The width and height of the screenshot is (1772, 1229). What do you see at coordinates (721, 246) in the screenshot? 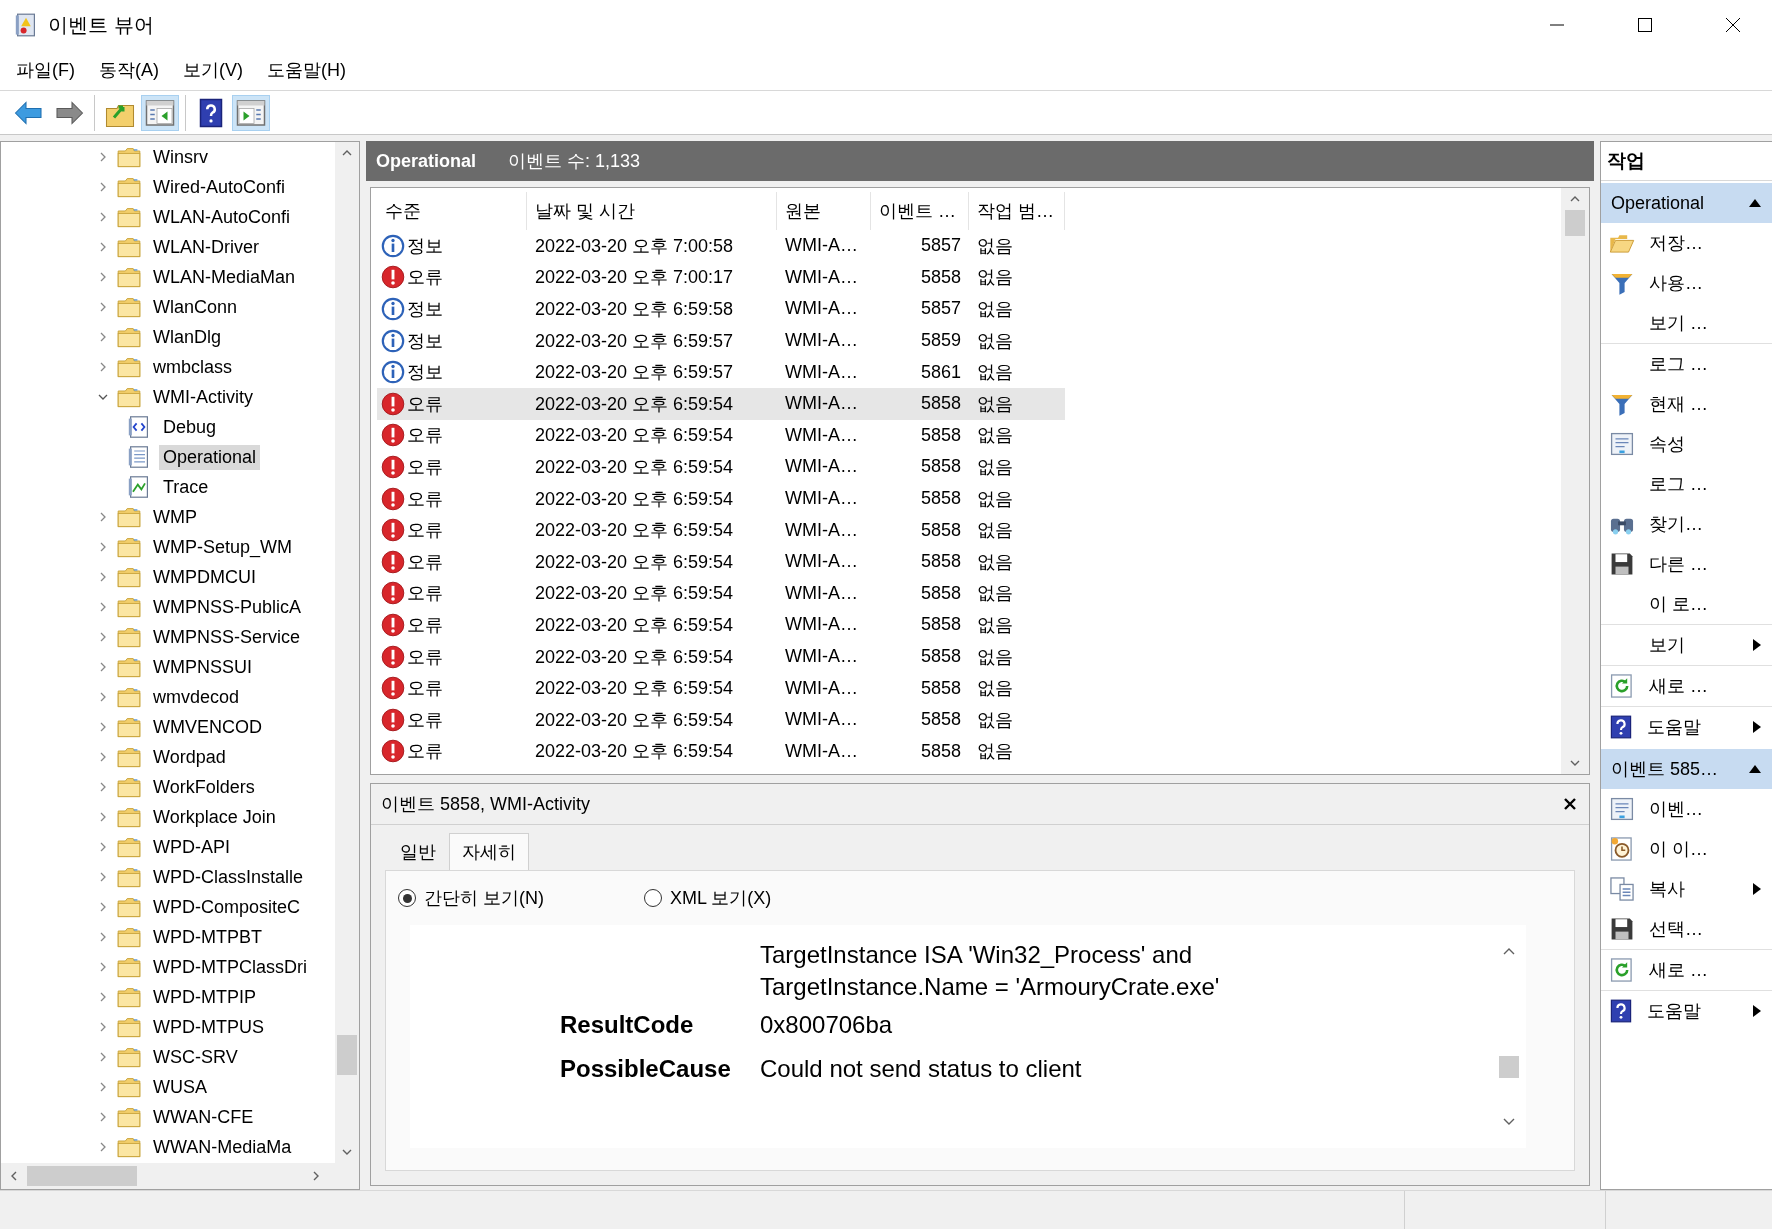
I see `event-row: 정보 2022-03-20 오후 7:00:58 WMI-A… 5857 없음` at bounding box center [721, 246].